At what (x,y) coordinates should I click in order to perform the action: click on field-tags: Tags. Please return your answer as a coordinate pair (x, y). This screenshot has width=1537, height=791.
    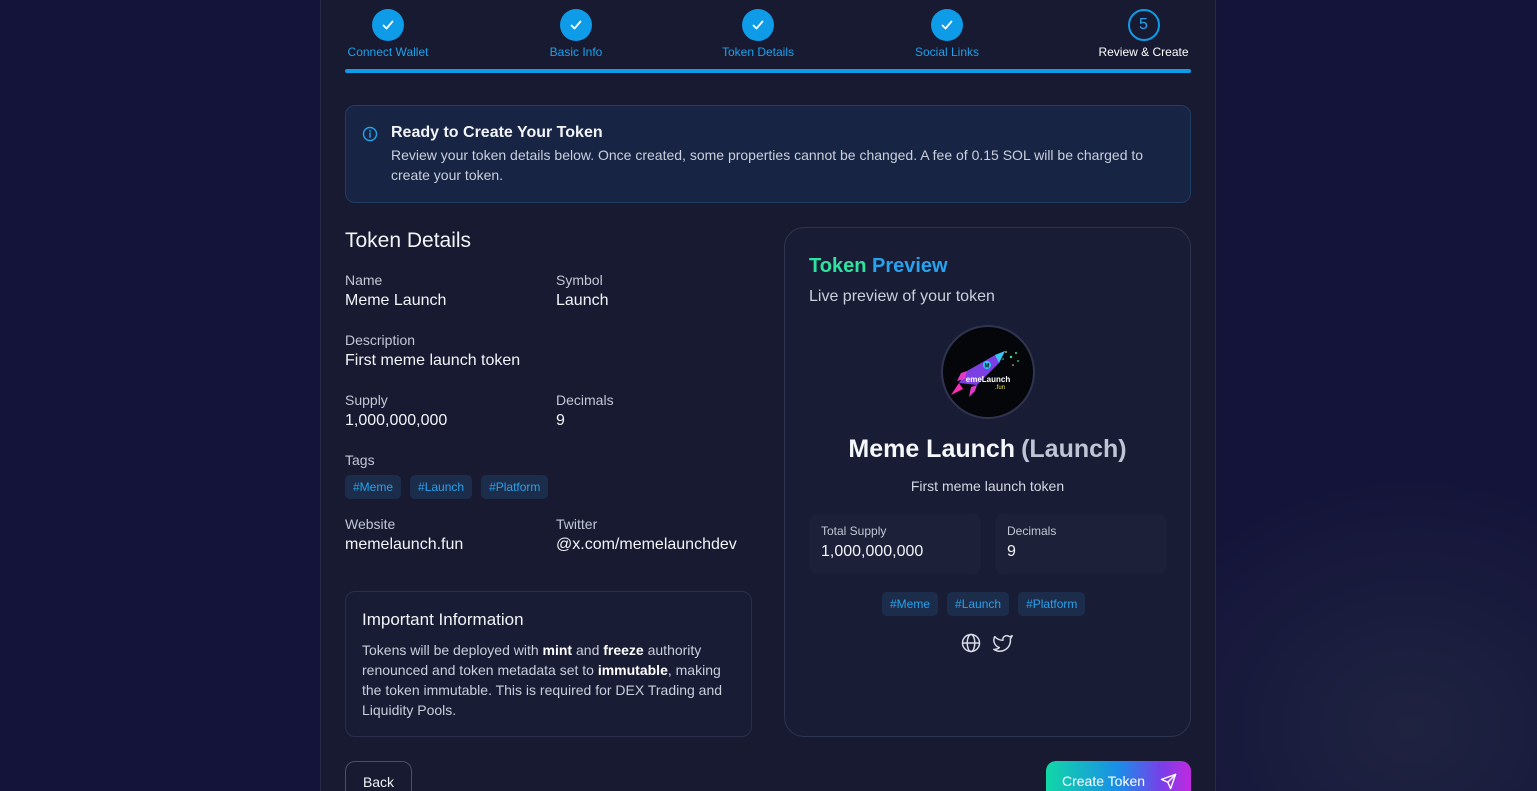
    Looking at the image, I should click on (360, 460).